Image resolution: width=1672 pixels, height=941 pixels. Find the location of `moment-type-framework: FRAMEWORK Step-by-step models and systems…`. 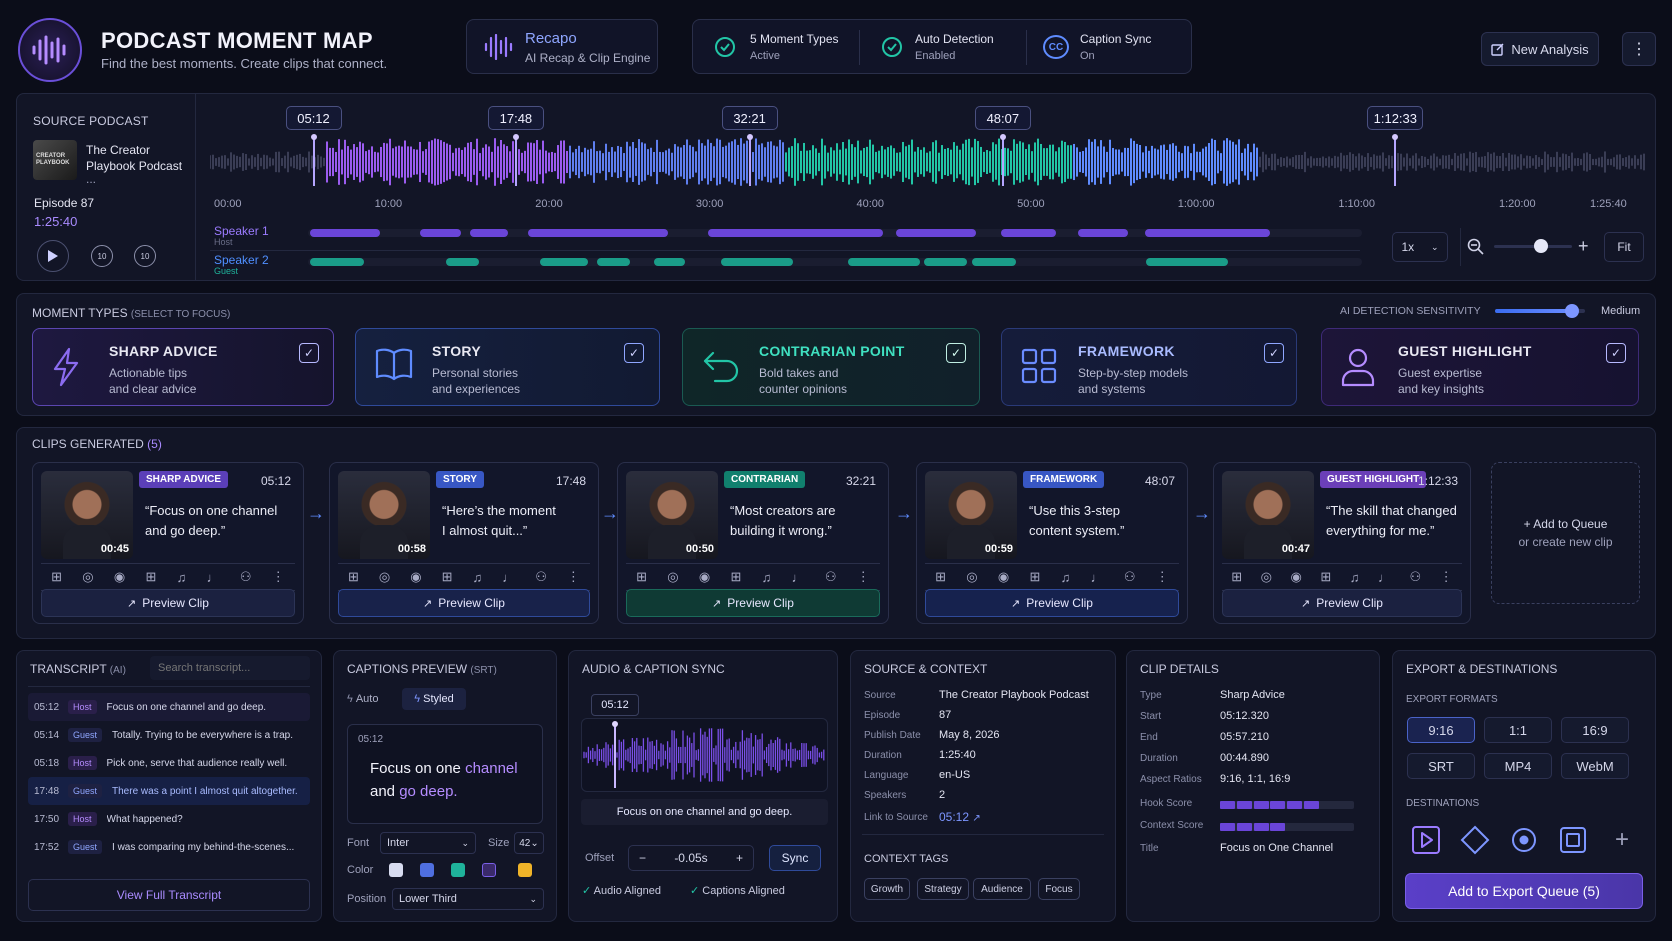

moment-type-framework: FRAMEWORK Step-by-step models and systems… is located at coordinates (1149, 367).